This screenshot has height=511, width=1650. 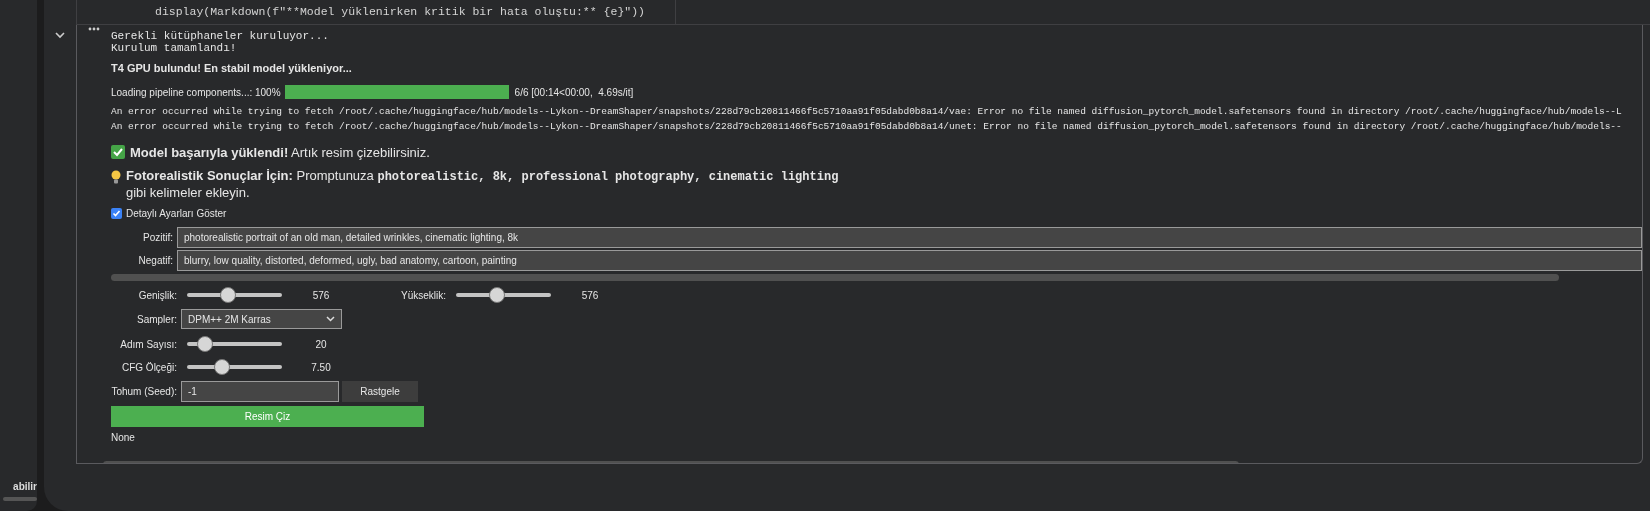 What do you see at coordinates (909, 260) in the screenshot?
I see `text-field: blurry, low quality, distorted, deformed, ugly, bad anatomy, cartoon, painting` at bounding box center [909, 260].